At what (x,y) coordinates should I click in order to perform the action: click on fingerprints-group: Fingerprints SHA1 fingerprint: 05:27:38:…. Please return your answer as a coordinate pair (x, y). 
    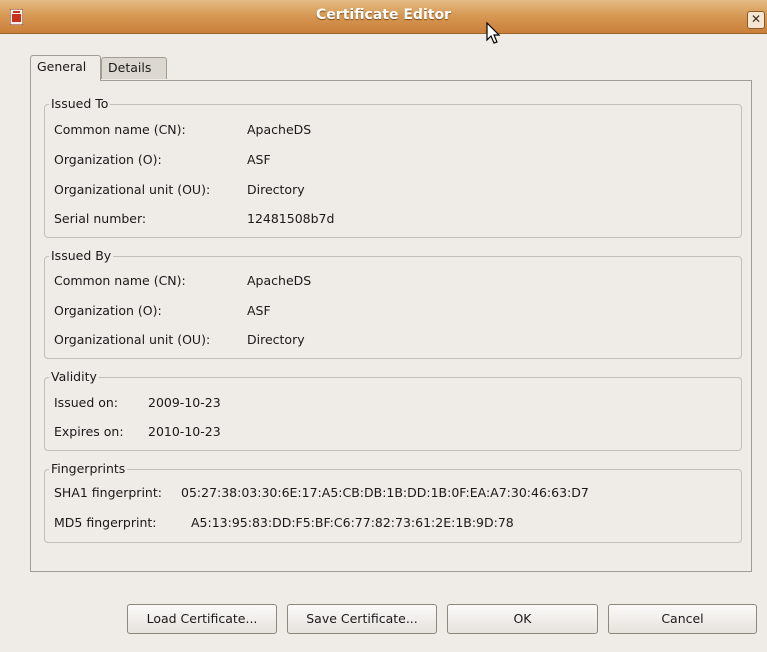
    Looking at the image, I should click on (393, 502).